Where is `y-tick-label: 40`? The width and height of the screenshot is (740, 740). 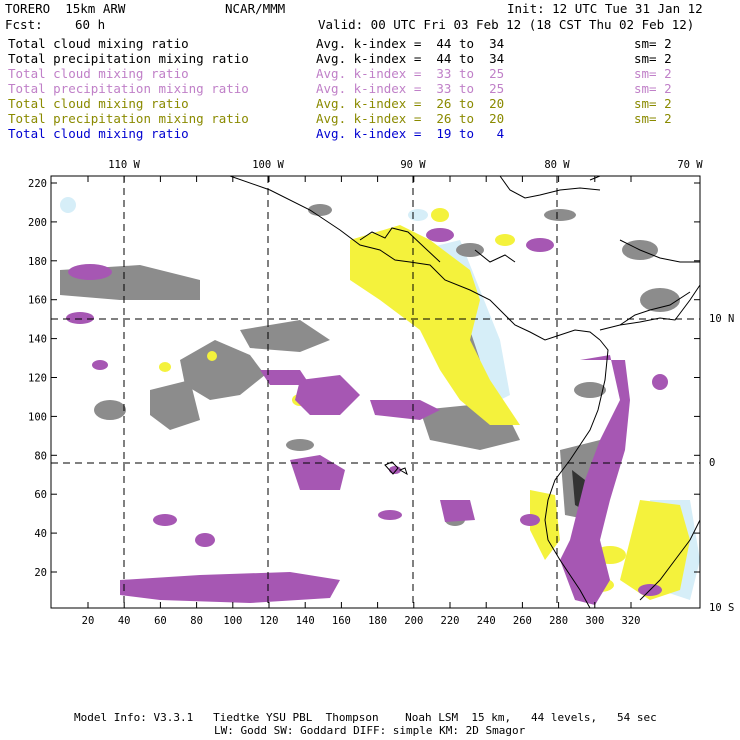
y-tick-label: 40 is located at coordinates (40, 534).